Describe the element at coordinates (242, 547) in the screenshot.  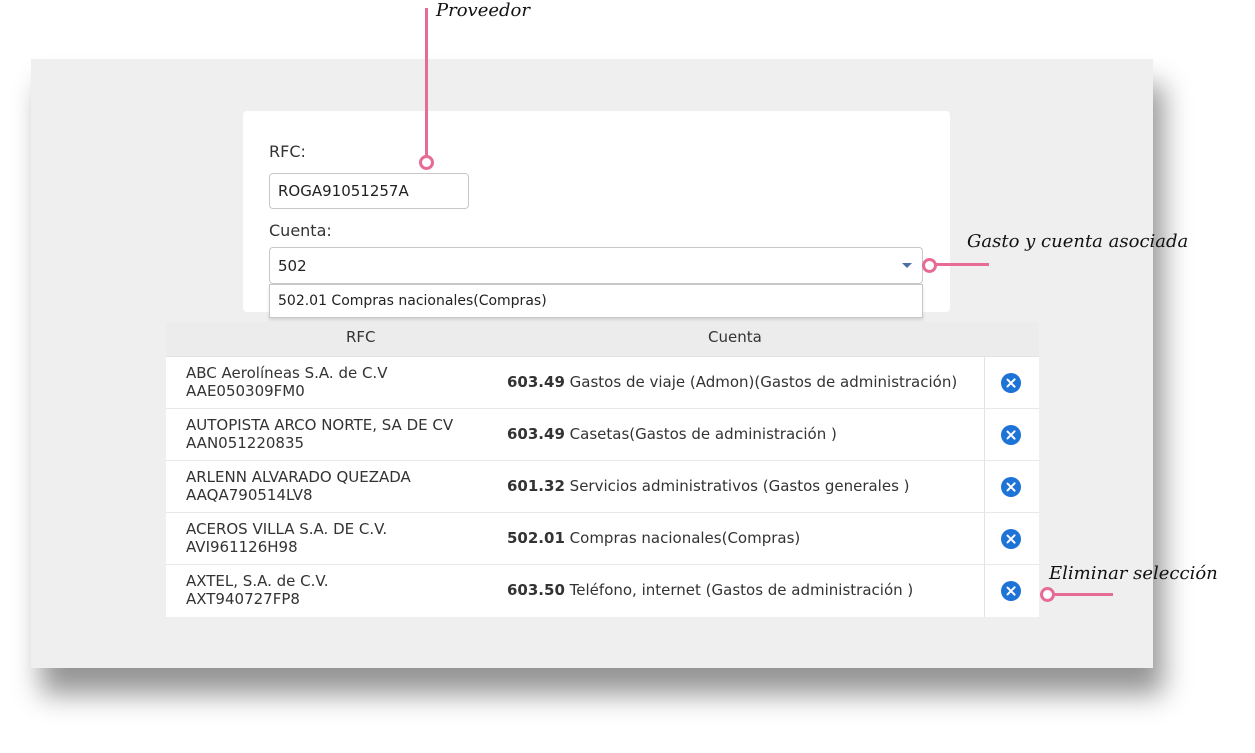
I see `provider-rfc: AVI961126H98` at that location.